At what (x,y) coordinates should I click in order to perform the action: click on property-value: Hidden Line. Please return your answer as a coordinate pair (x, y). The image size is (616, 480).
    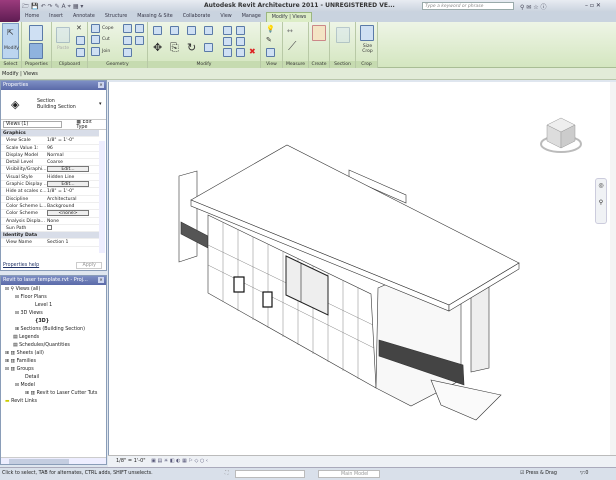
    Looking at the image, I should click on (73, 177).